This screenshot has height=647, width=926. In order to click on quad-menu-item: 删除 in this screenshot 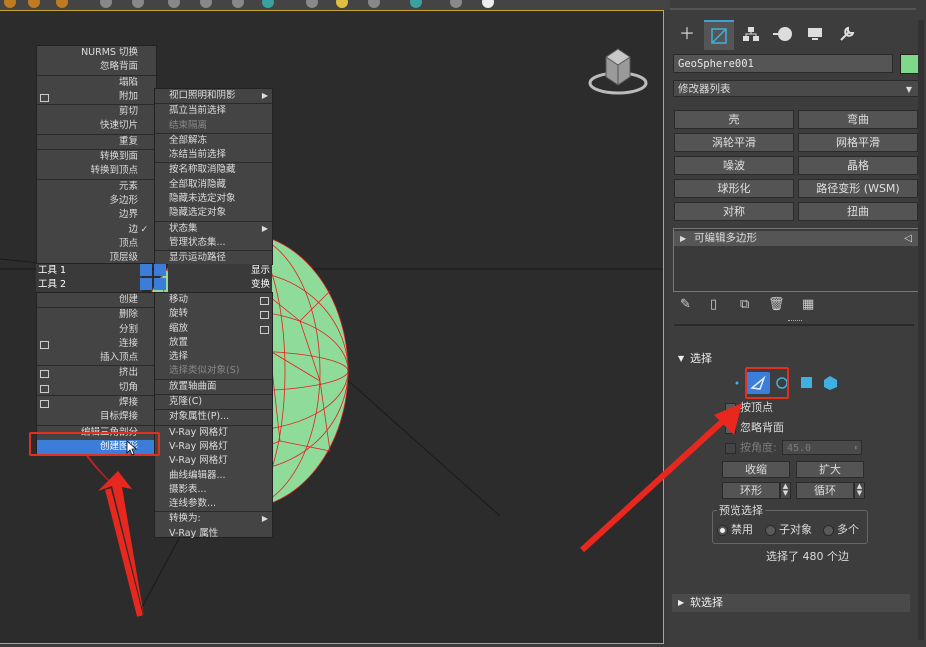, I will do `click(96, 314)`.